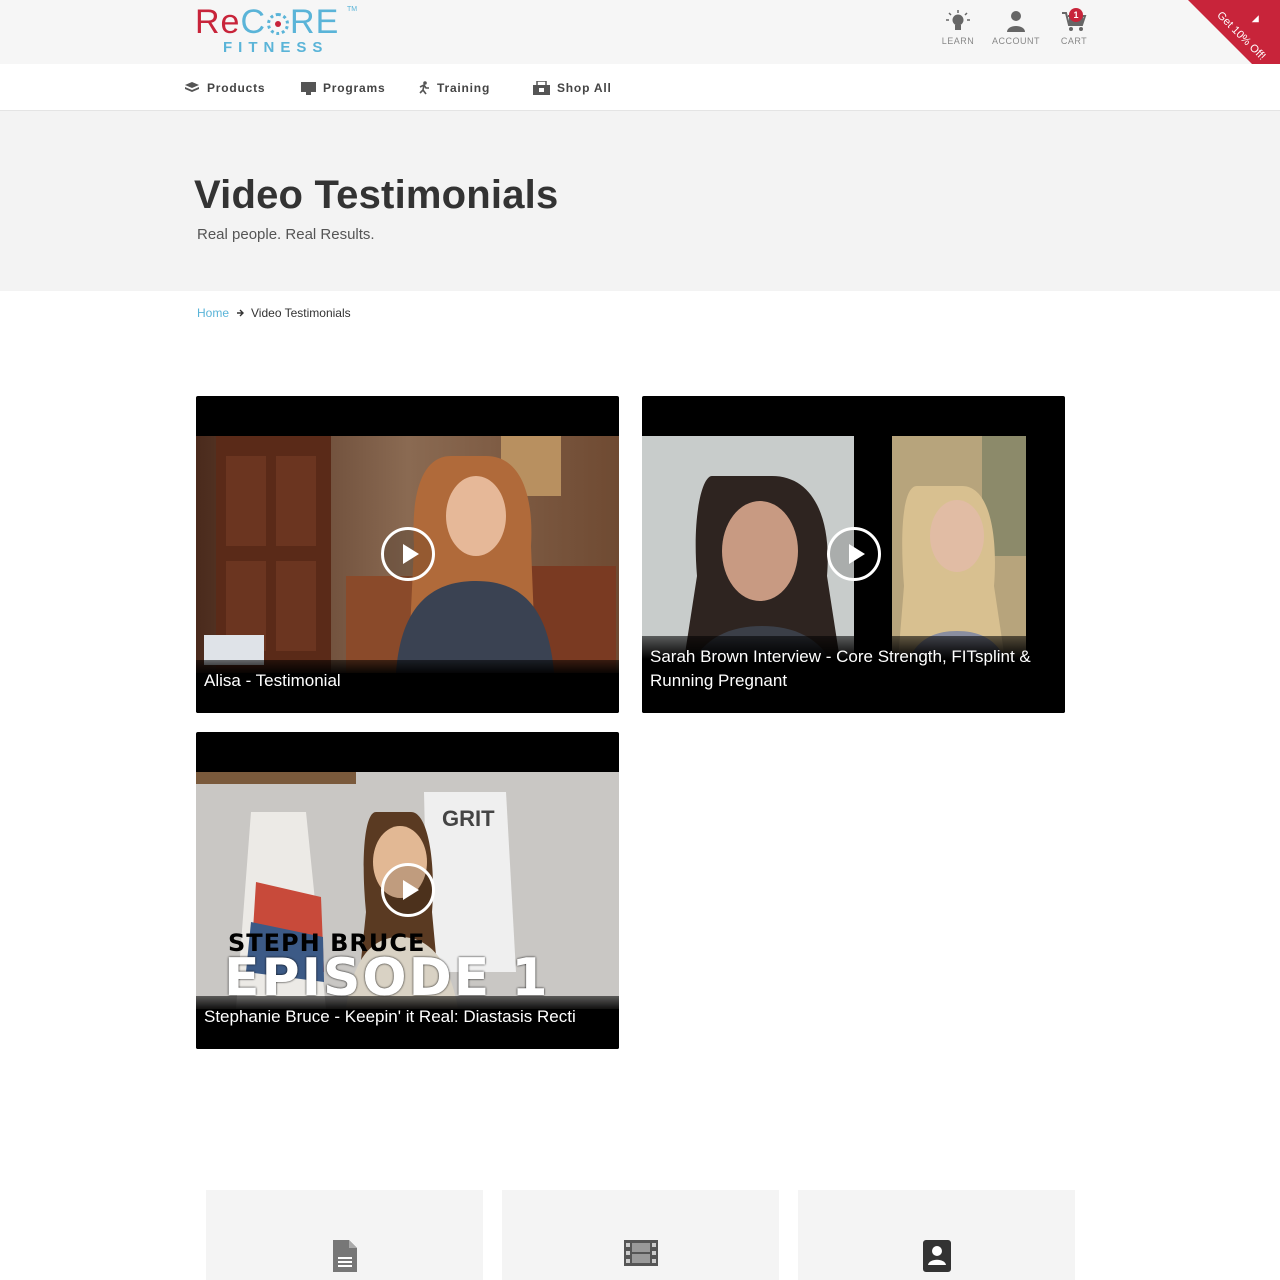 Image resolution: width=1280 pixels, height=1280 pixels. I want to click on shop-icon, so click(541, 88).